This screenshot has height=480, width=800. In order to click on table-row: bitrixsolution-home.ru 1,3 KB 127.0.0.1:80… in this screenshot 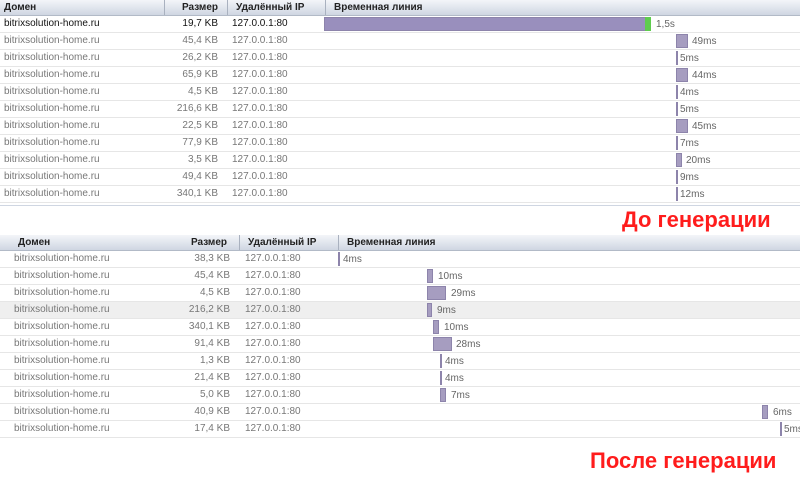, I will do `click(400, 361)`.